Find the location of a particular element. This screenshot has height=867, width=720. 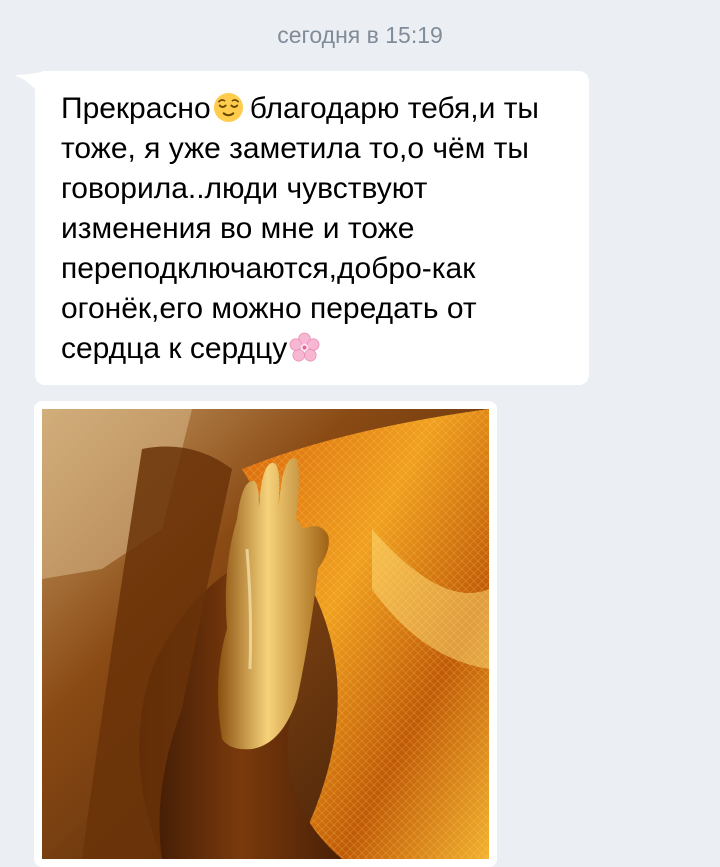

message-line1-end: благодарю тебя,и is located at coordinates (372, 108).